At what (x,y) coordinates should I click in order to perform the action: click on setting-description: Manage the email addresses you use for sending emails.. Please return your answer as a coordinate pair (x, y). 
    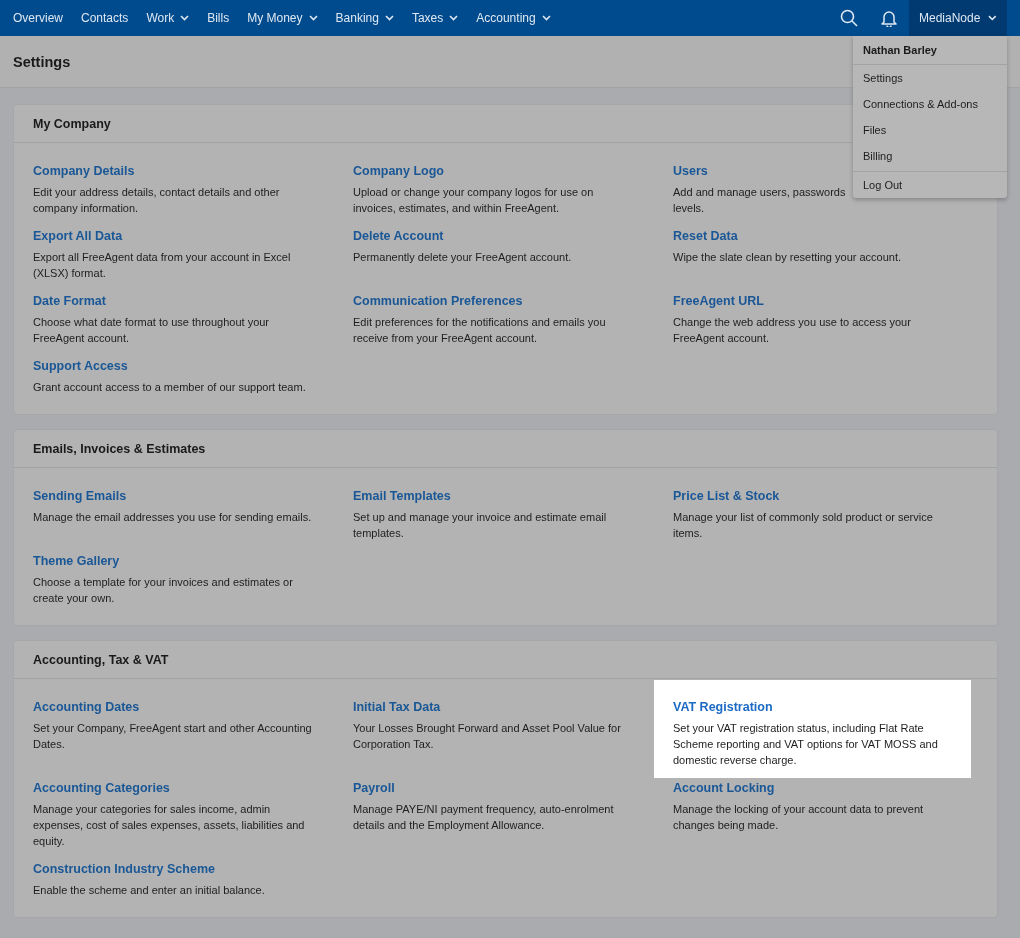
    Looking at the image, I should click on (172, 517).